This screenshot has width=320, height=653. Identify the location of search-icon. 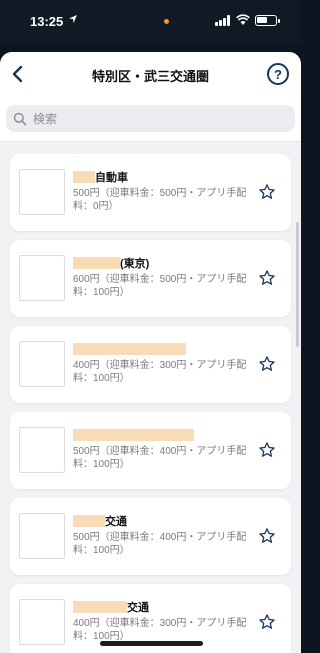
(20, 118).